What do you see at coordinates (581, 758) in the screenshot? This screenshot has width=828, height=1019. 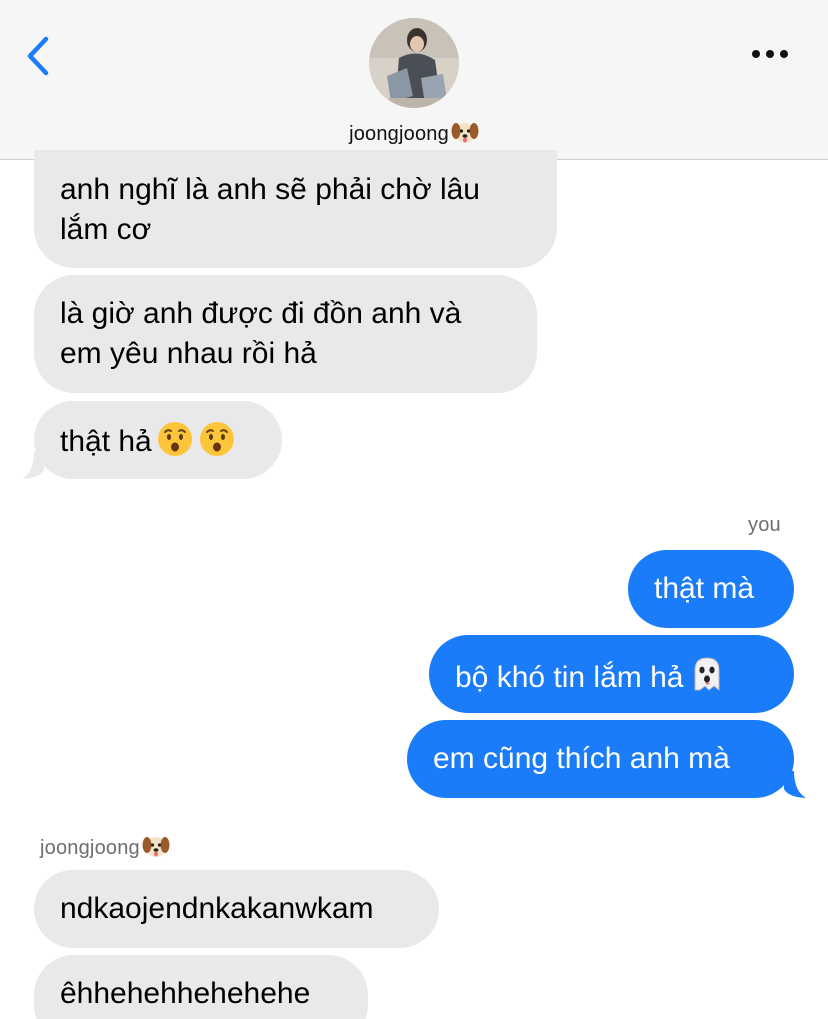 I see `message-text: em cũng thích anh mà` at bounding box center [581, 758].